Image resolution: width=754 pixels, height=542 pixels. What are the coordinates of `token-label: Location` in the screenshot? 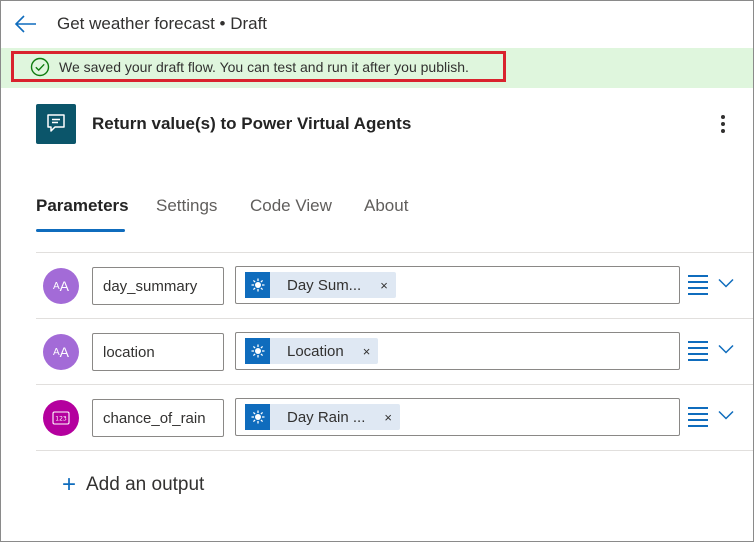 It's located at (315, 351).